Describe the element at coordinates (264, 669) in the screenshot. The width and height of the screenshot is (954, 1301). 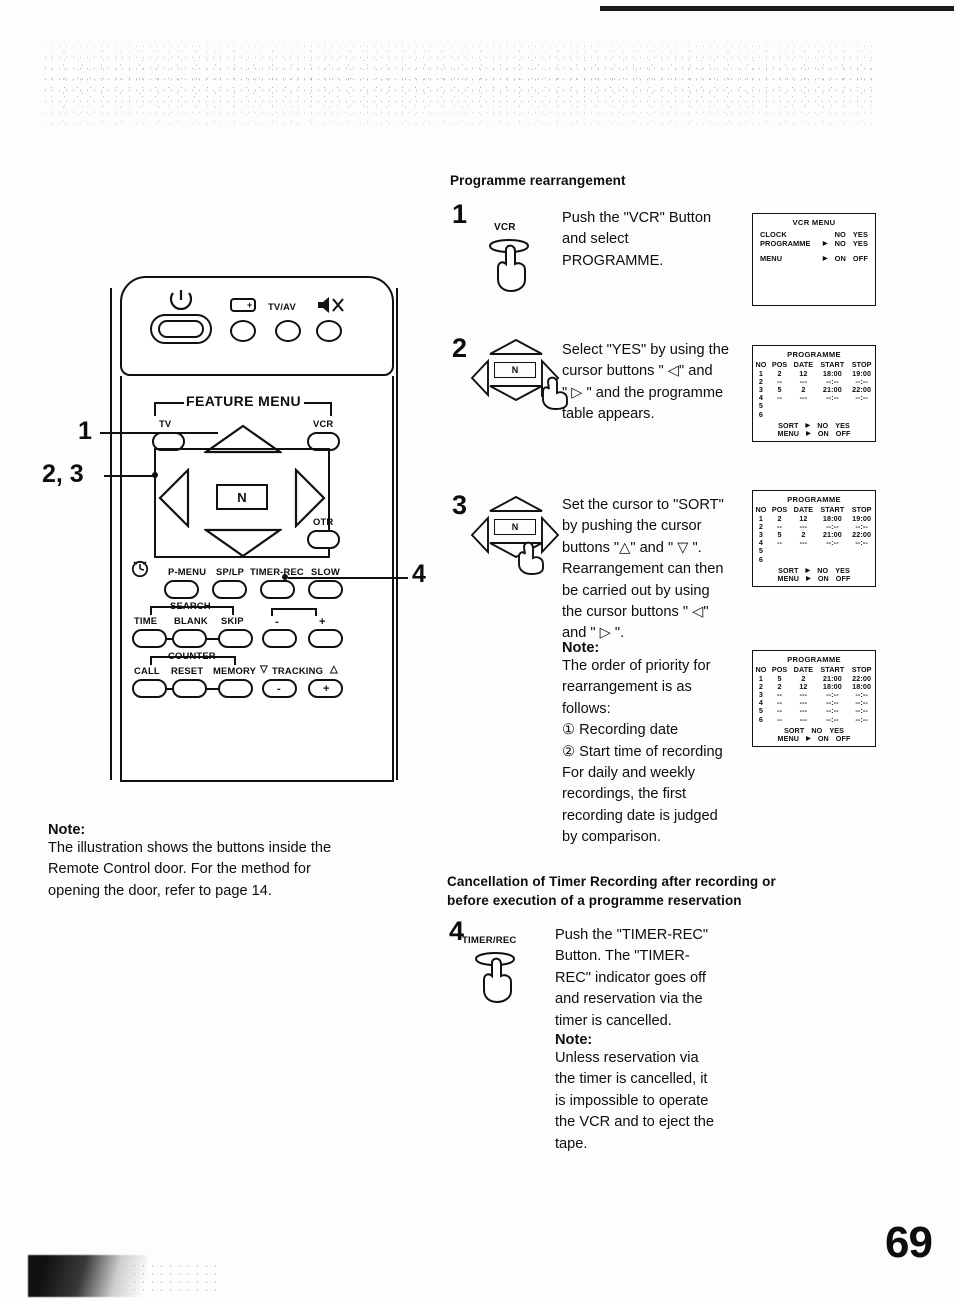
I see `tracking-down-arrow-icon: ▽` at that location.